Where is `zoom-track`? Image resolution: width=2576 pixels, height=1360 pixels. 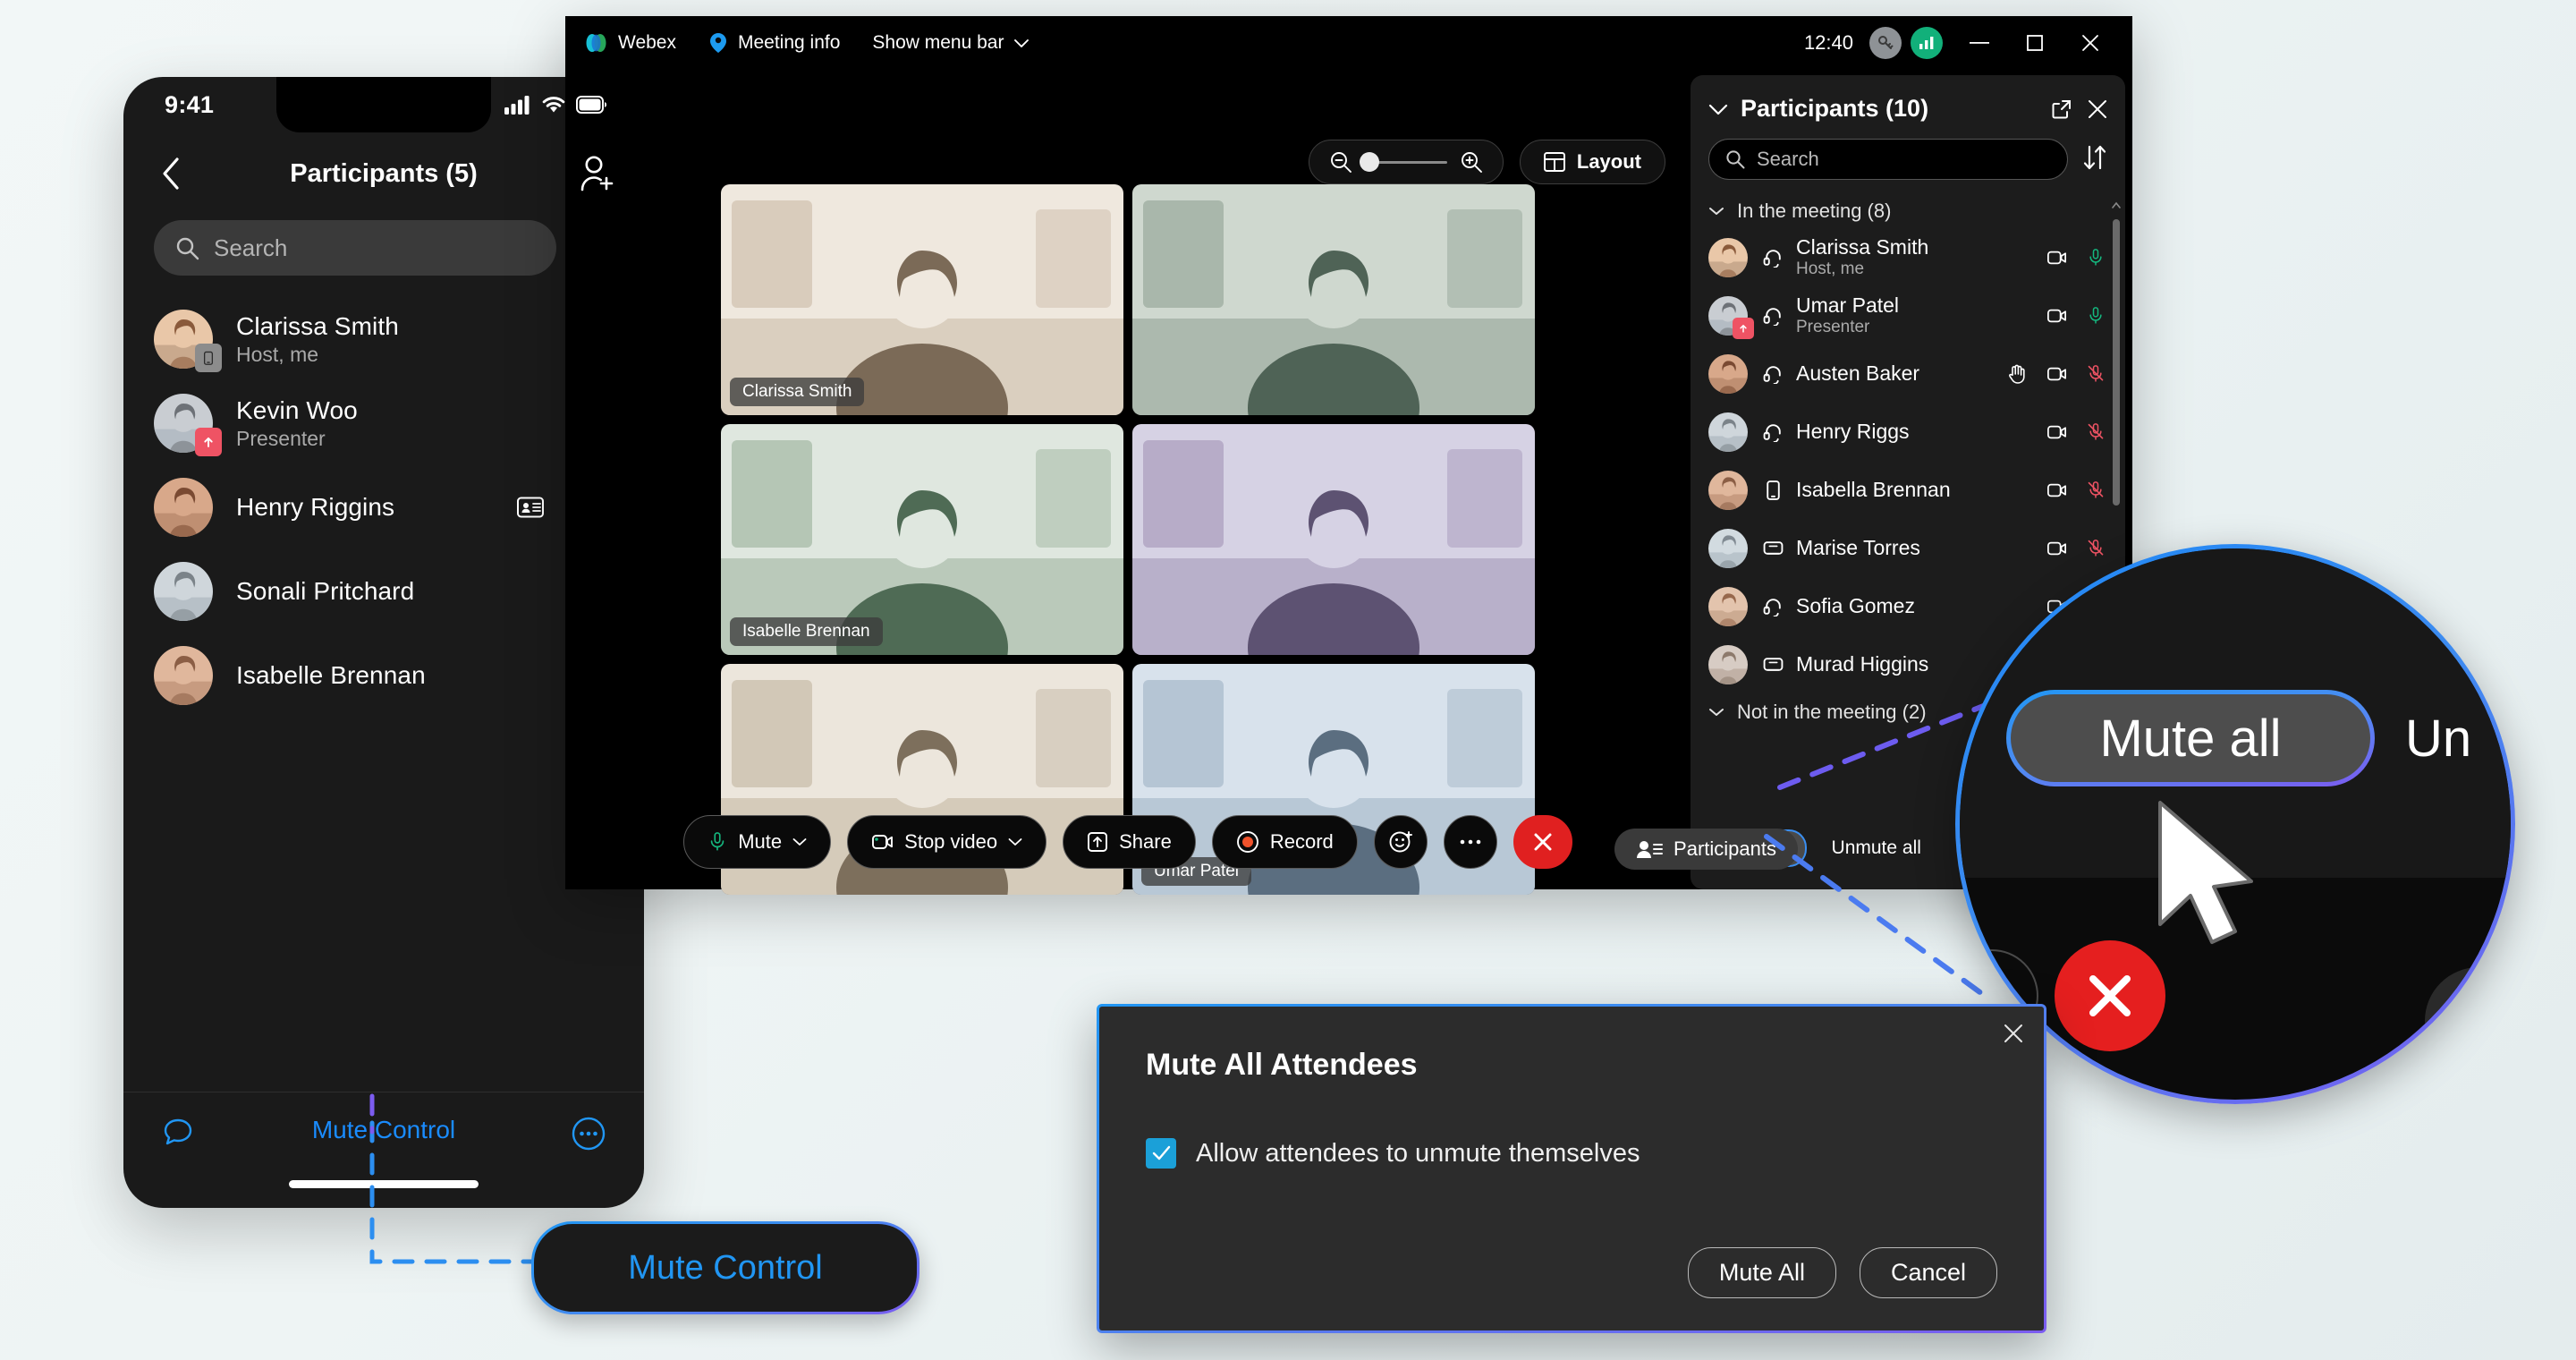
zoom-track is located at coordinates (1403, 162).